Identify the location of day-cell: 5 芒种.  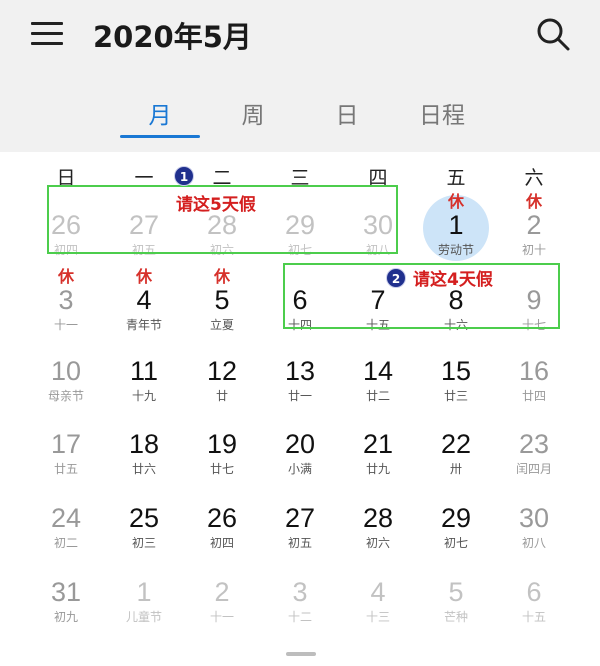
(456, 611).